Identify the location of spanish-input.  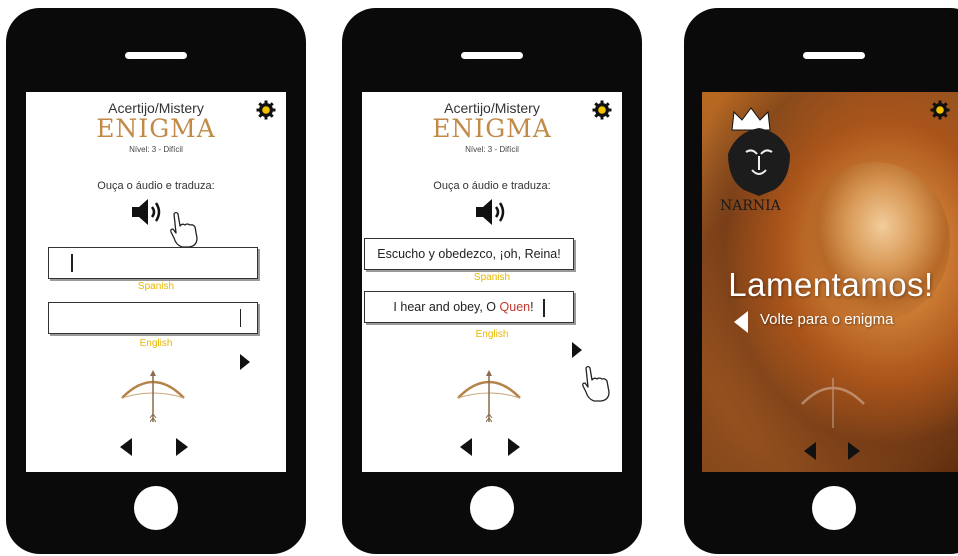
(153, 263).